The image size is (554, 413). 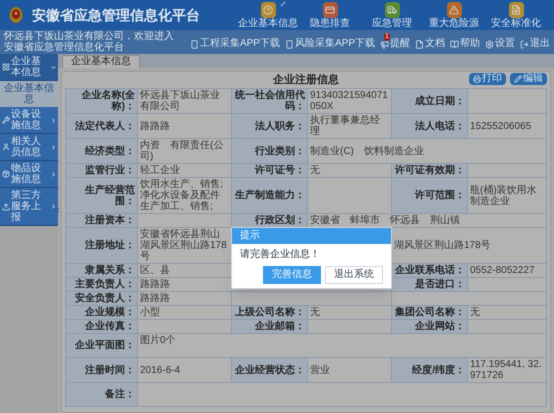 What do you see at coordinates (400, 44) in the screenshot?
I see `toolbar-link: 提醒` at bounding box center [400, 44].